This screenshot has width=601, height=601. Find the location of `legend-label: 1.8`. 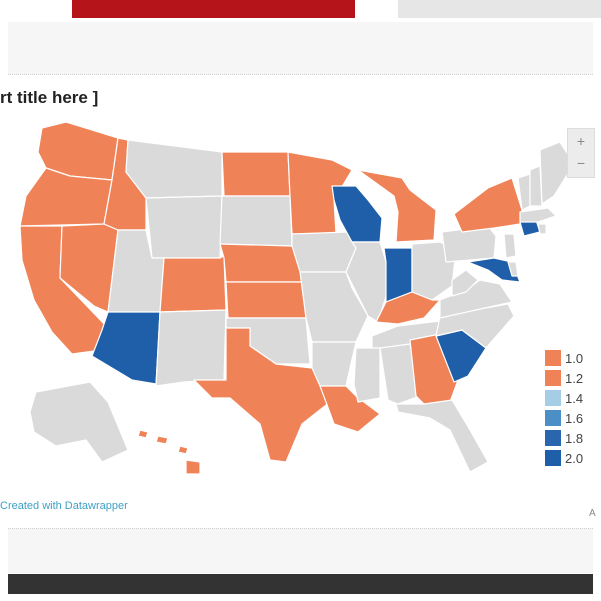

legend-label: 1.8 is located at coordinates (574, 438).